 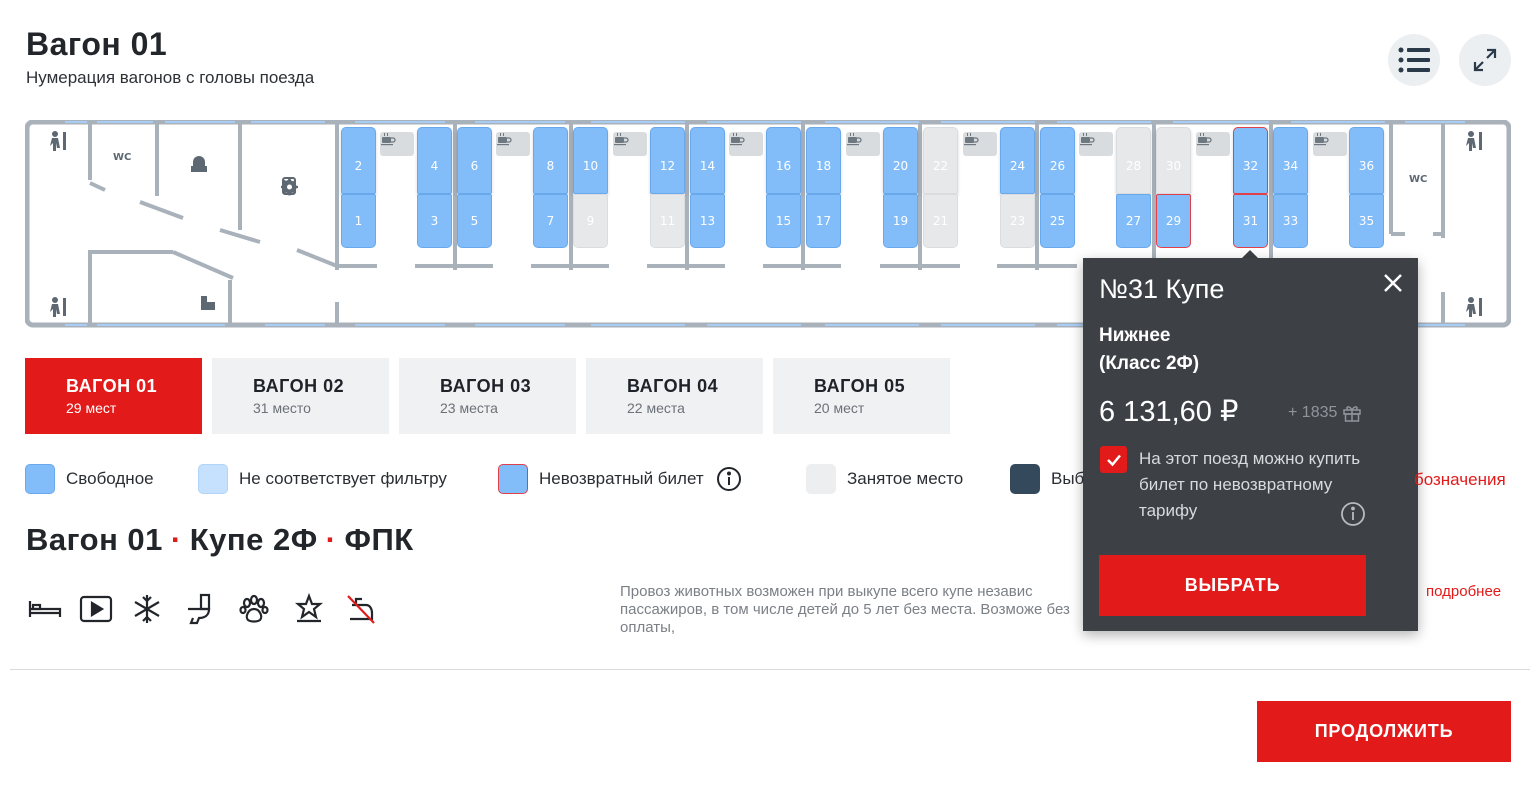 What do you see at coordinates (299, 386) in the screenshot?
I see `wagon-tab-label: ВАГОН 02` at bounding box center [299, 386].